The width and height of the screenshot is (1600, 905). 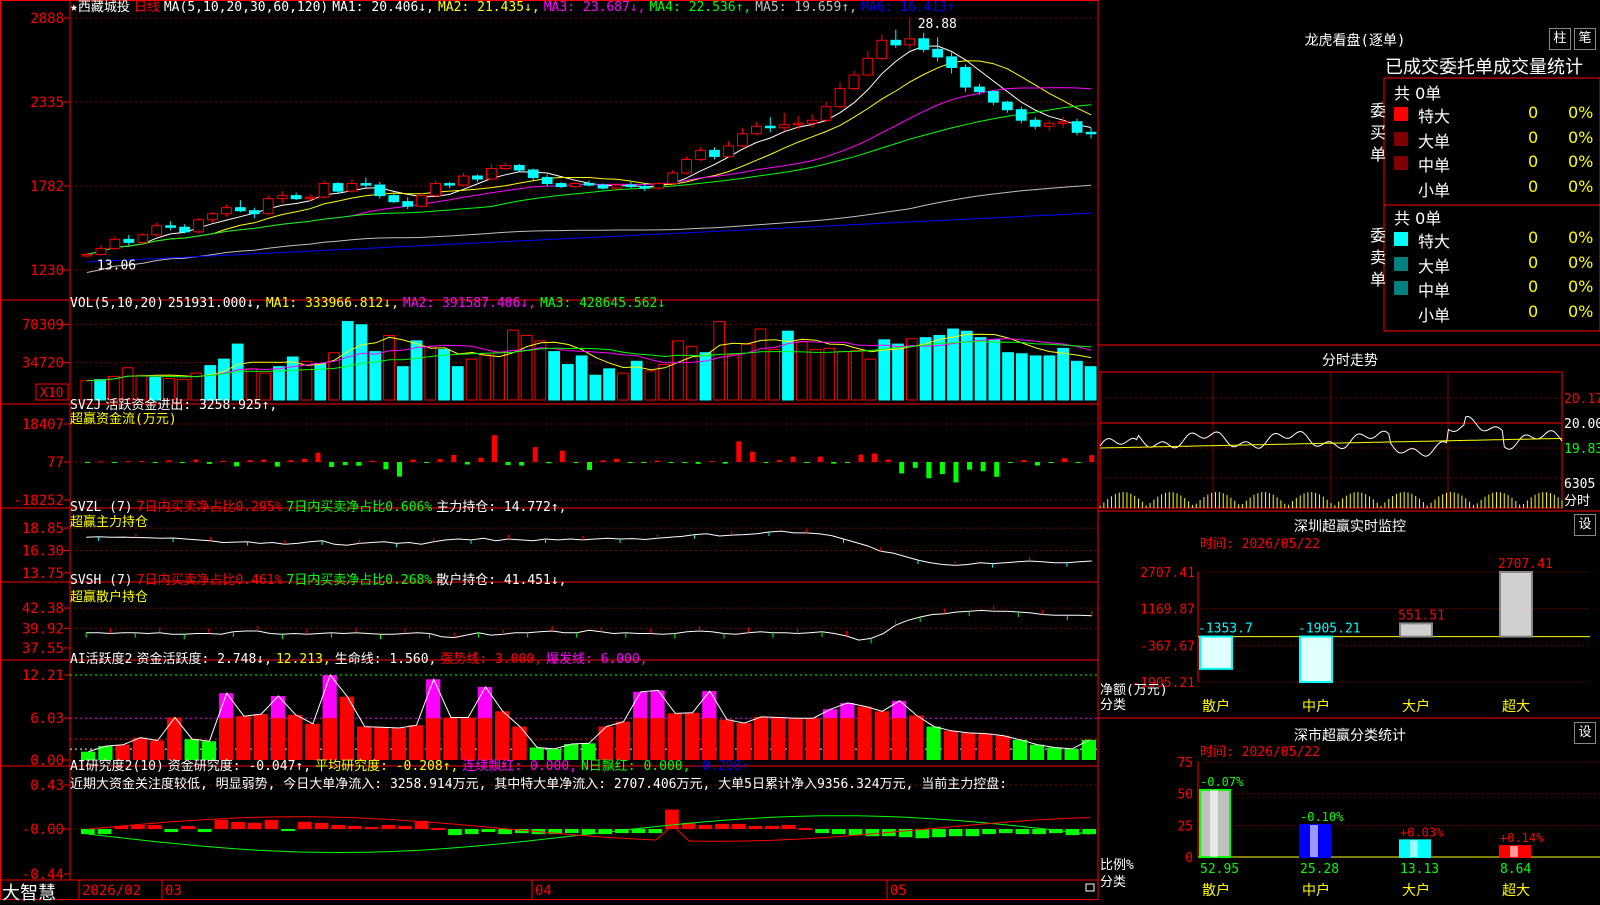 What do you see at coordinates (303, 659) in the screenshot?
I see `ai-activity-l2: 12.213,` at bounding box center [303, 659].